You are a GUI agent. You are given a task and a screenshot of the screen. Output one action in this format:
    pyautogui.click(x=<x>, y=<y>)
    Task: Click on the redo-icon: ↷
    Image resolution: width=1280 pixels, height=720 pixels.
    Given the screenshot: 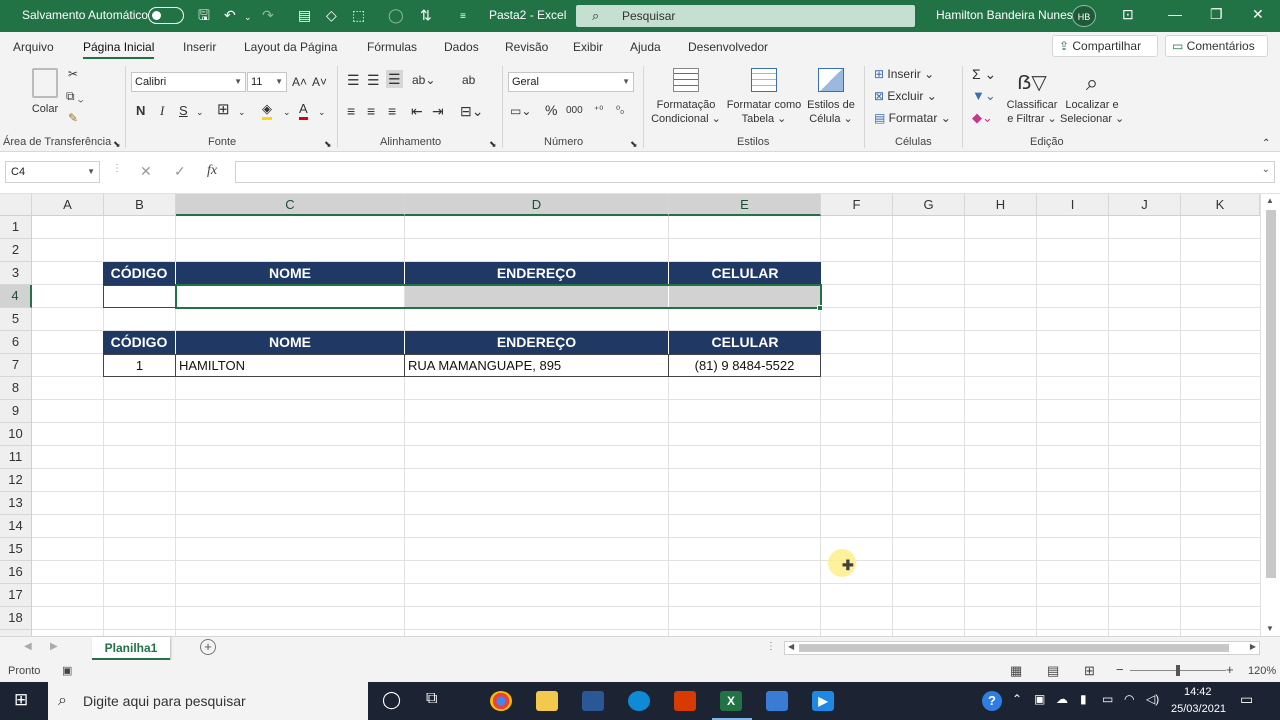 What is the action you would take?
    pyautogui.click(x=268, y=15)
    